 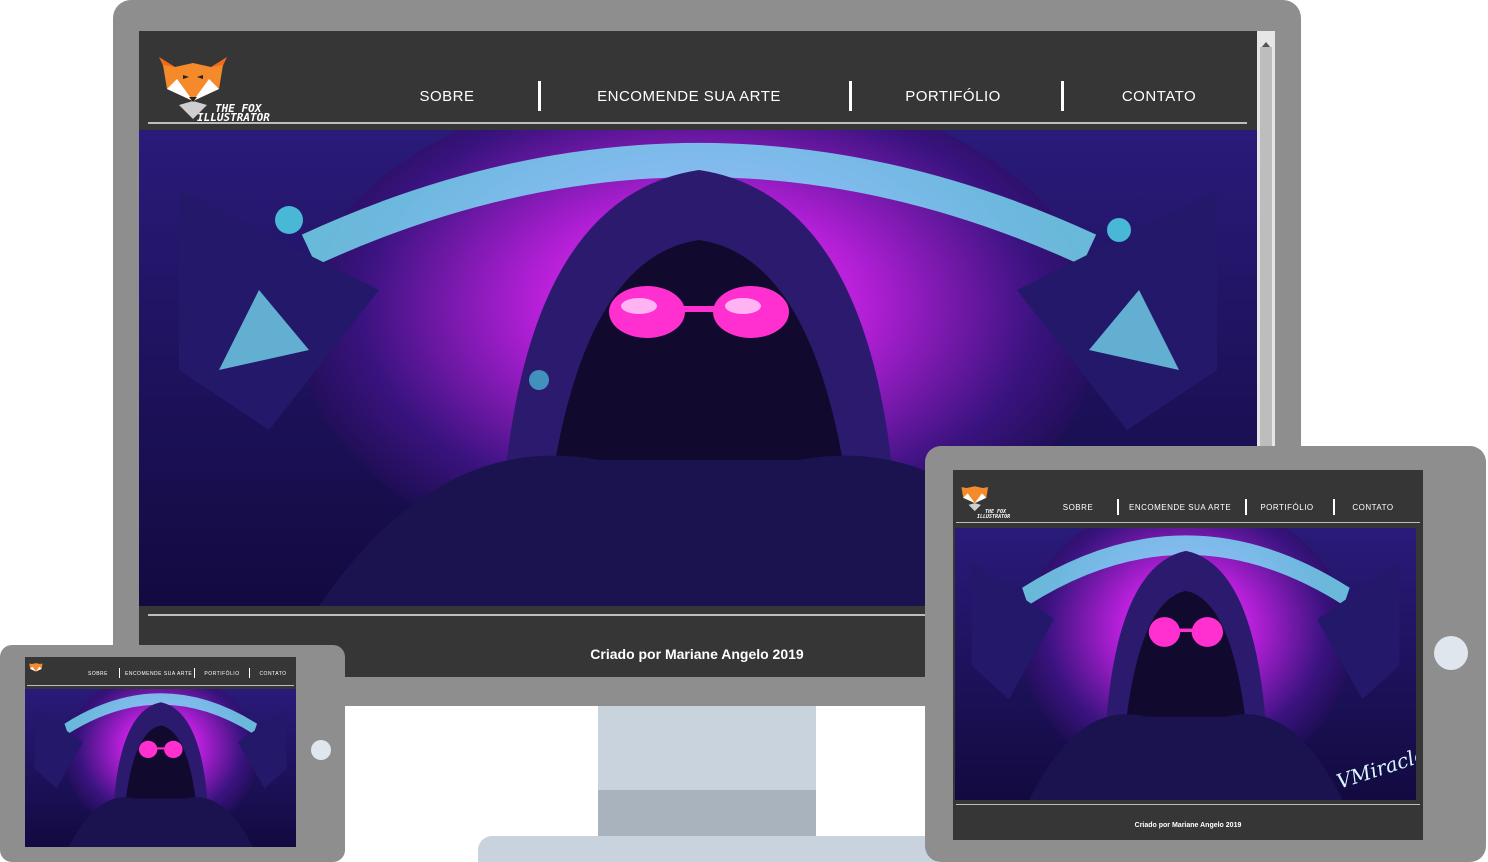 I want to click on scroll-up-arrow-icon, so click(x=1266, y=41).